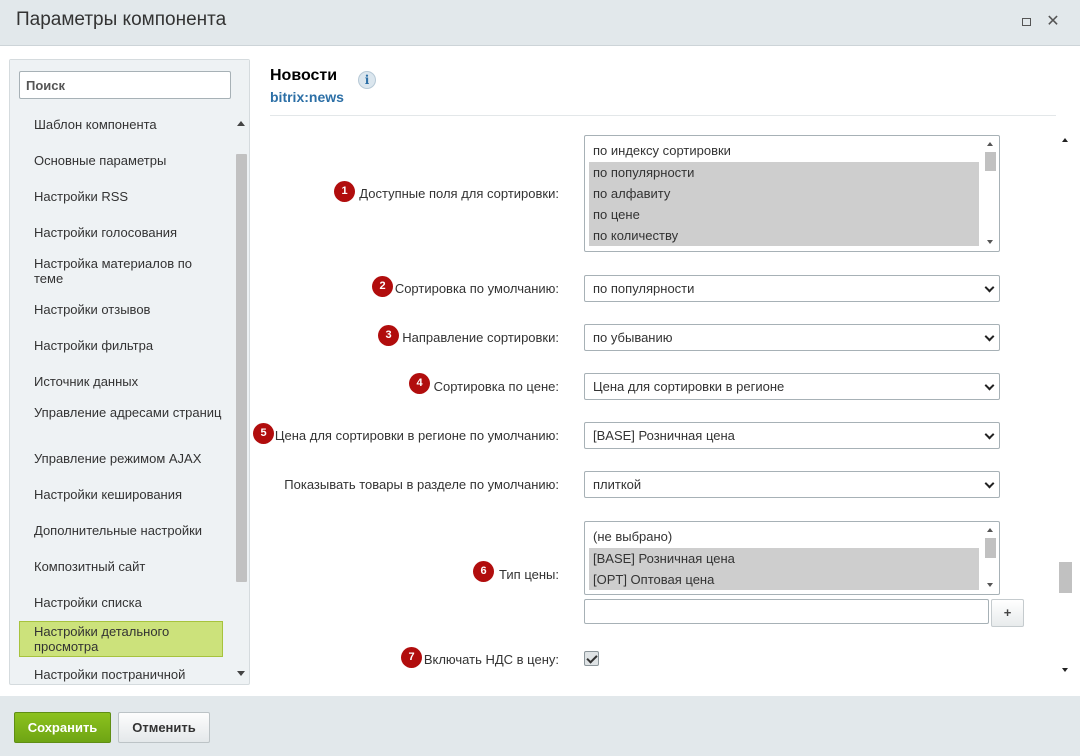 Image resolution: width=1080 pixels, height=756 pixels. What do you see at coordinates (304, 75) in the screenshot?
I see `component-name: Новости` at bounding box center [304, 75].